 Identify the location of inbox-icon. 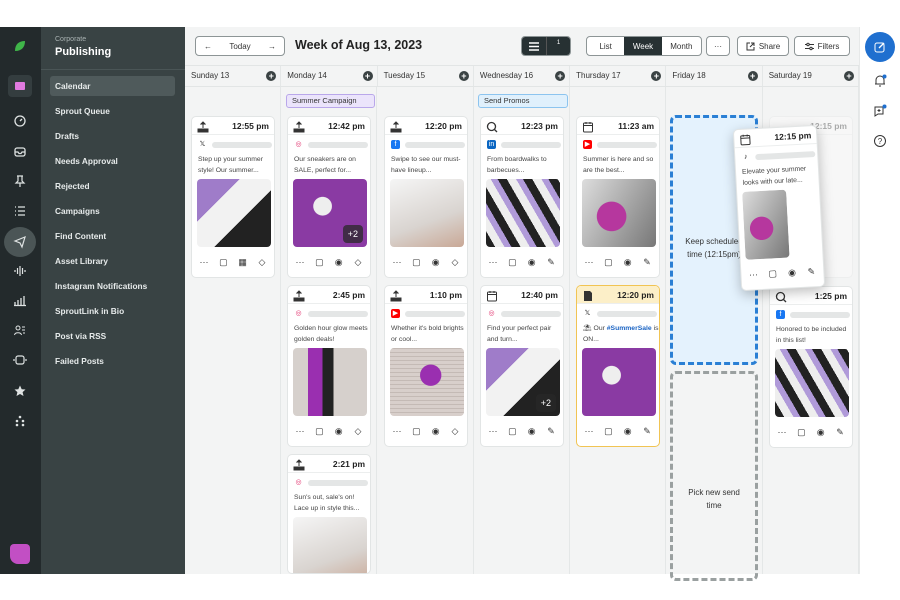
(20, 152).